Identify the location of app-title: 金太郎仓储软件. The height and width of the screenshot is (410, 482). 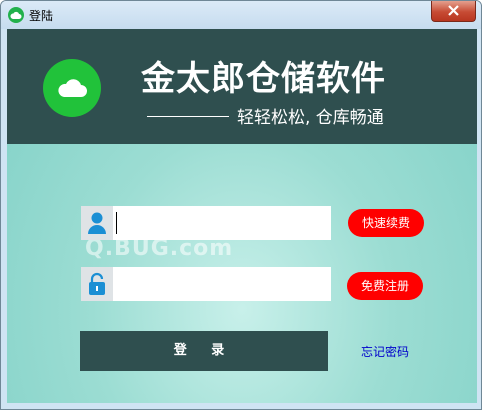
(263, 79).